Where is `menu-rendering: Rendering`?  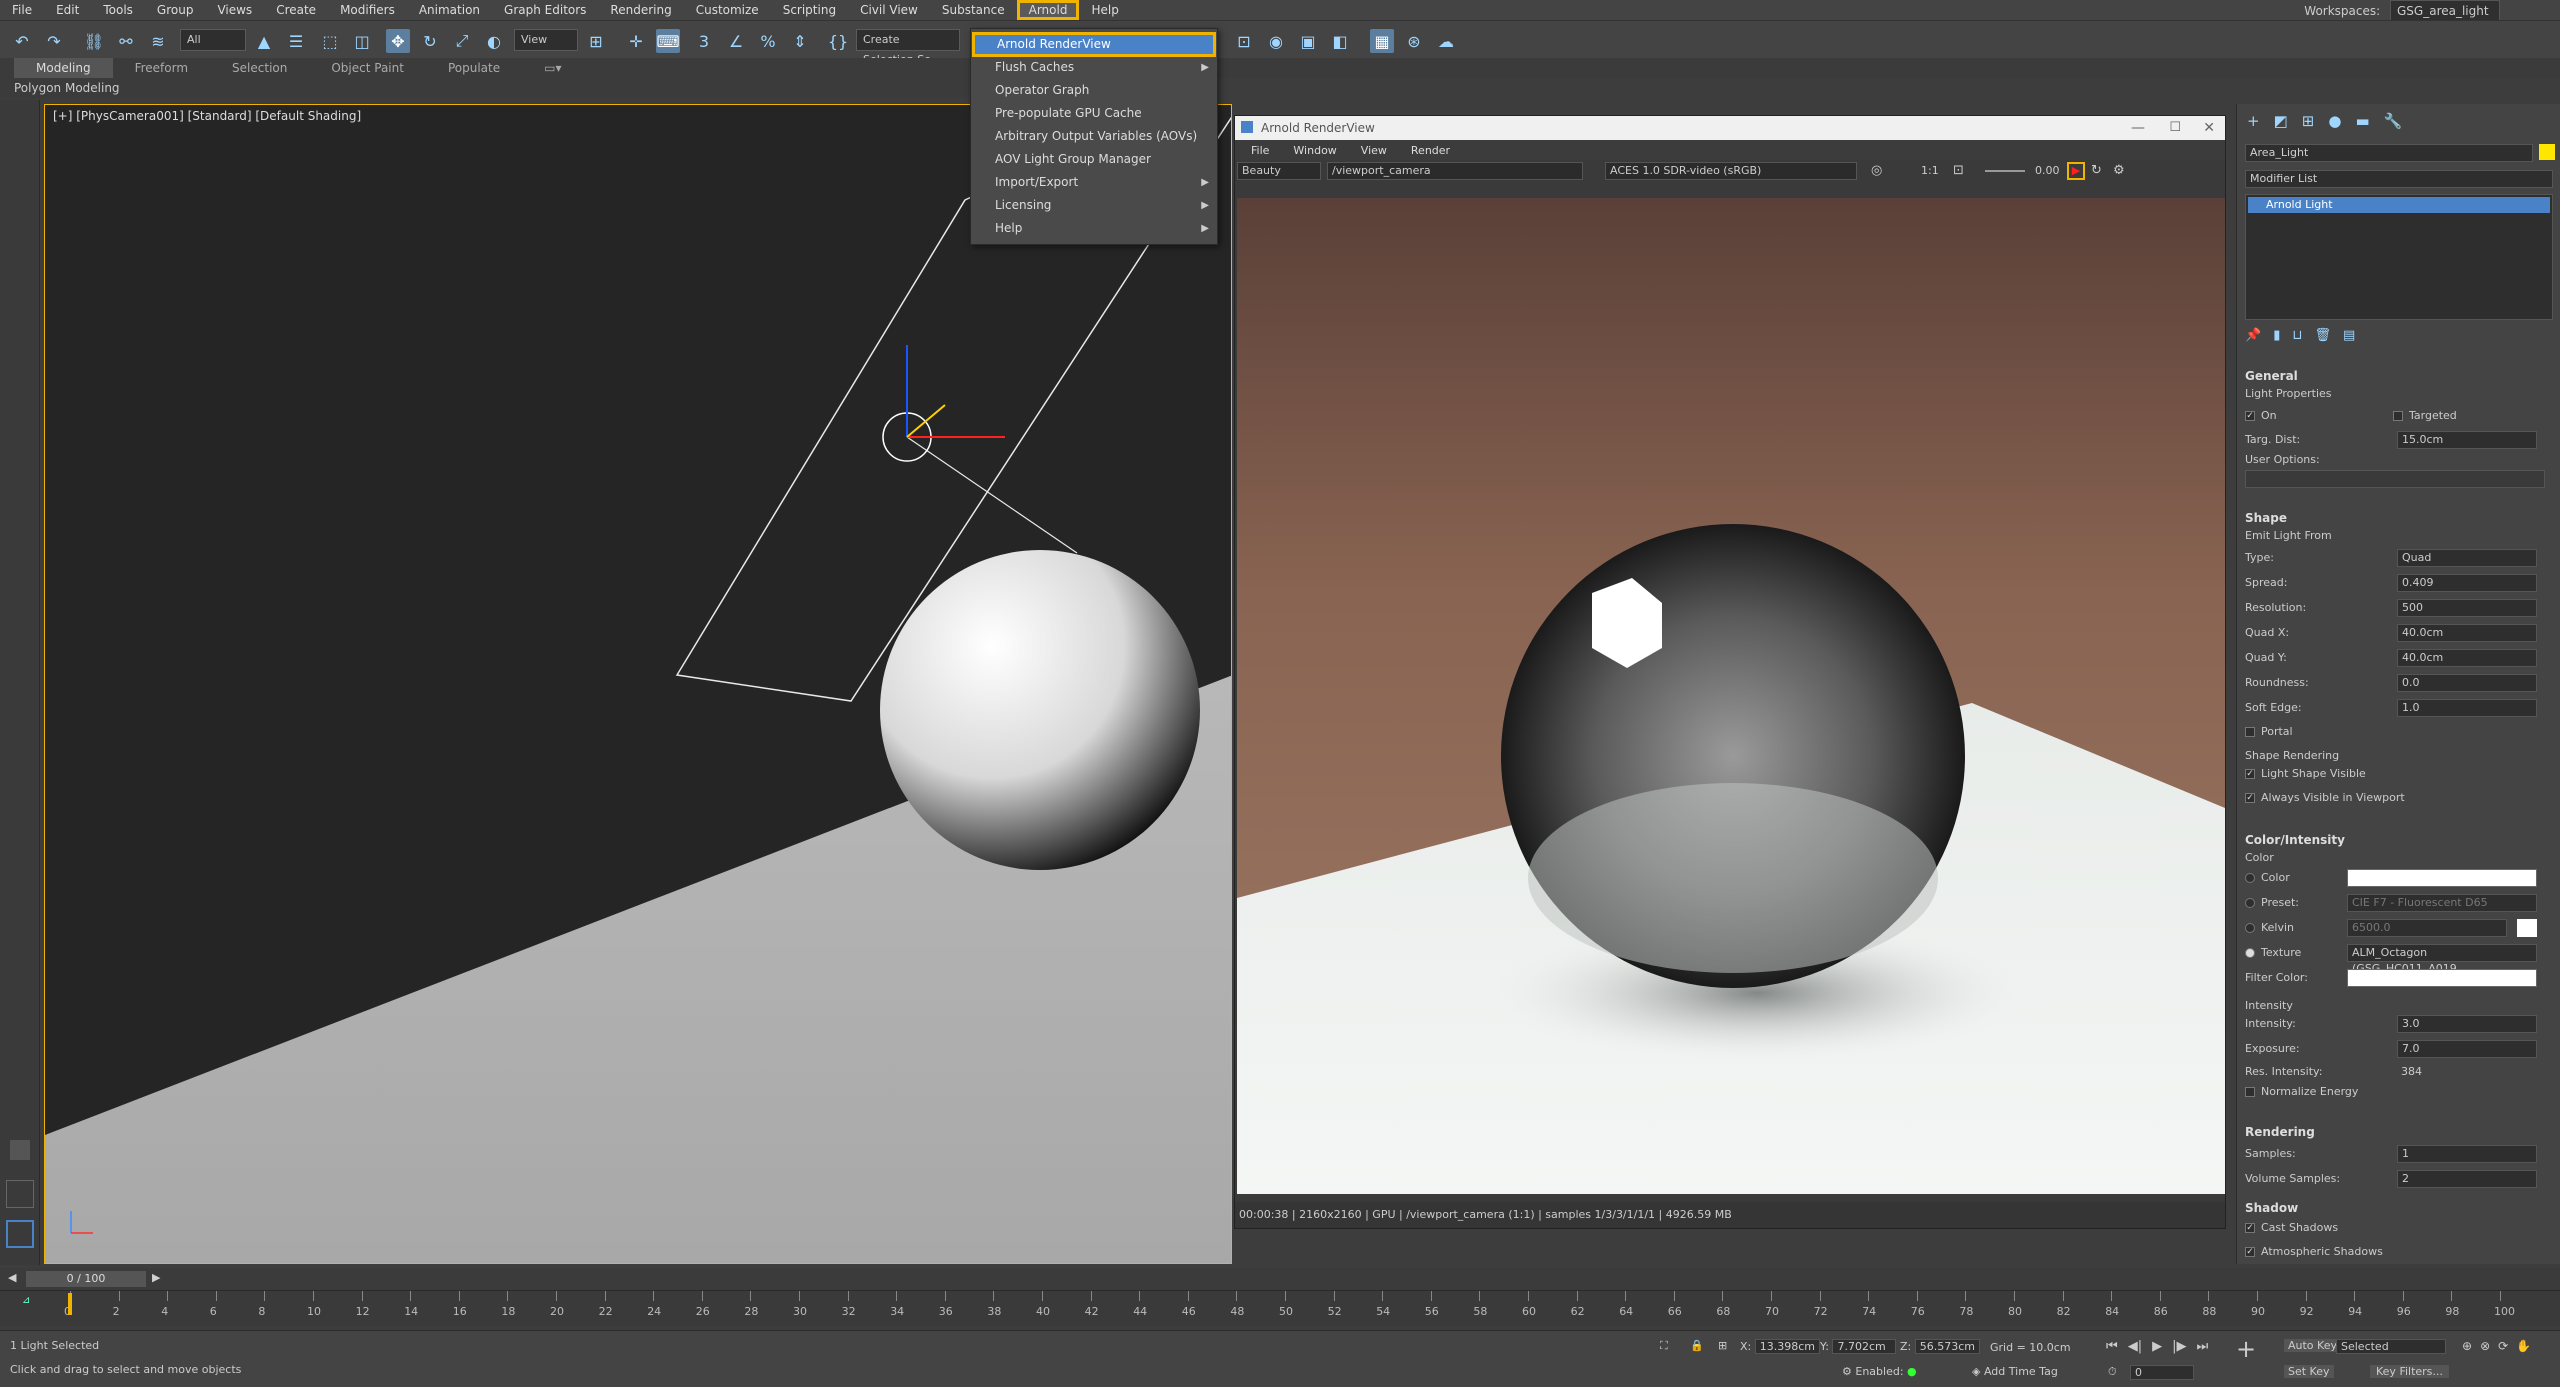 menu-rendering: Rendering is located at coordinates (640, 10).